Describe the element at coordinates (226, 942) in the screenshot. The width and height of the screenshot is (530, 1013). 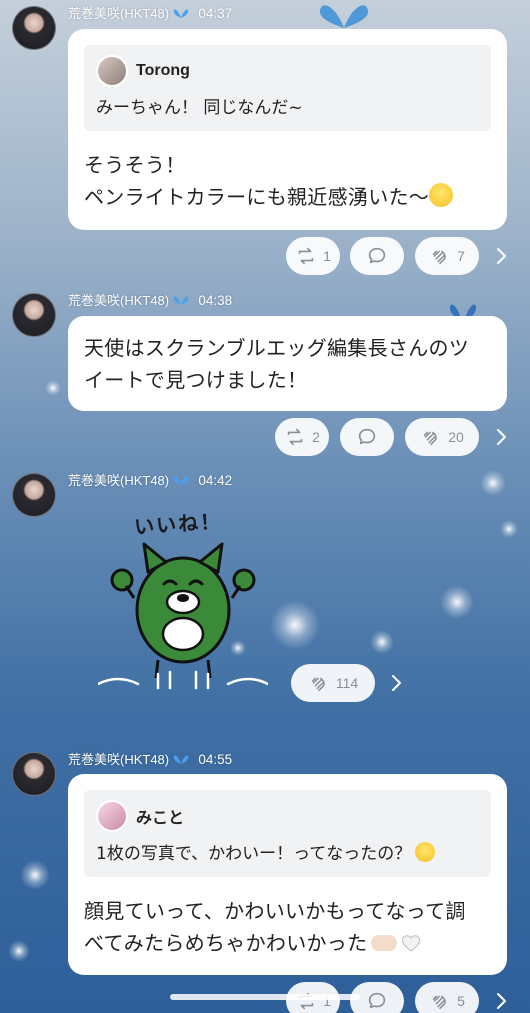
I see `message-line: べてみたらめちゃかわいかった` at that location.